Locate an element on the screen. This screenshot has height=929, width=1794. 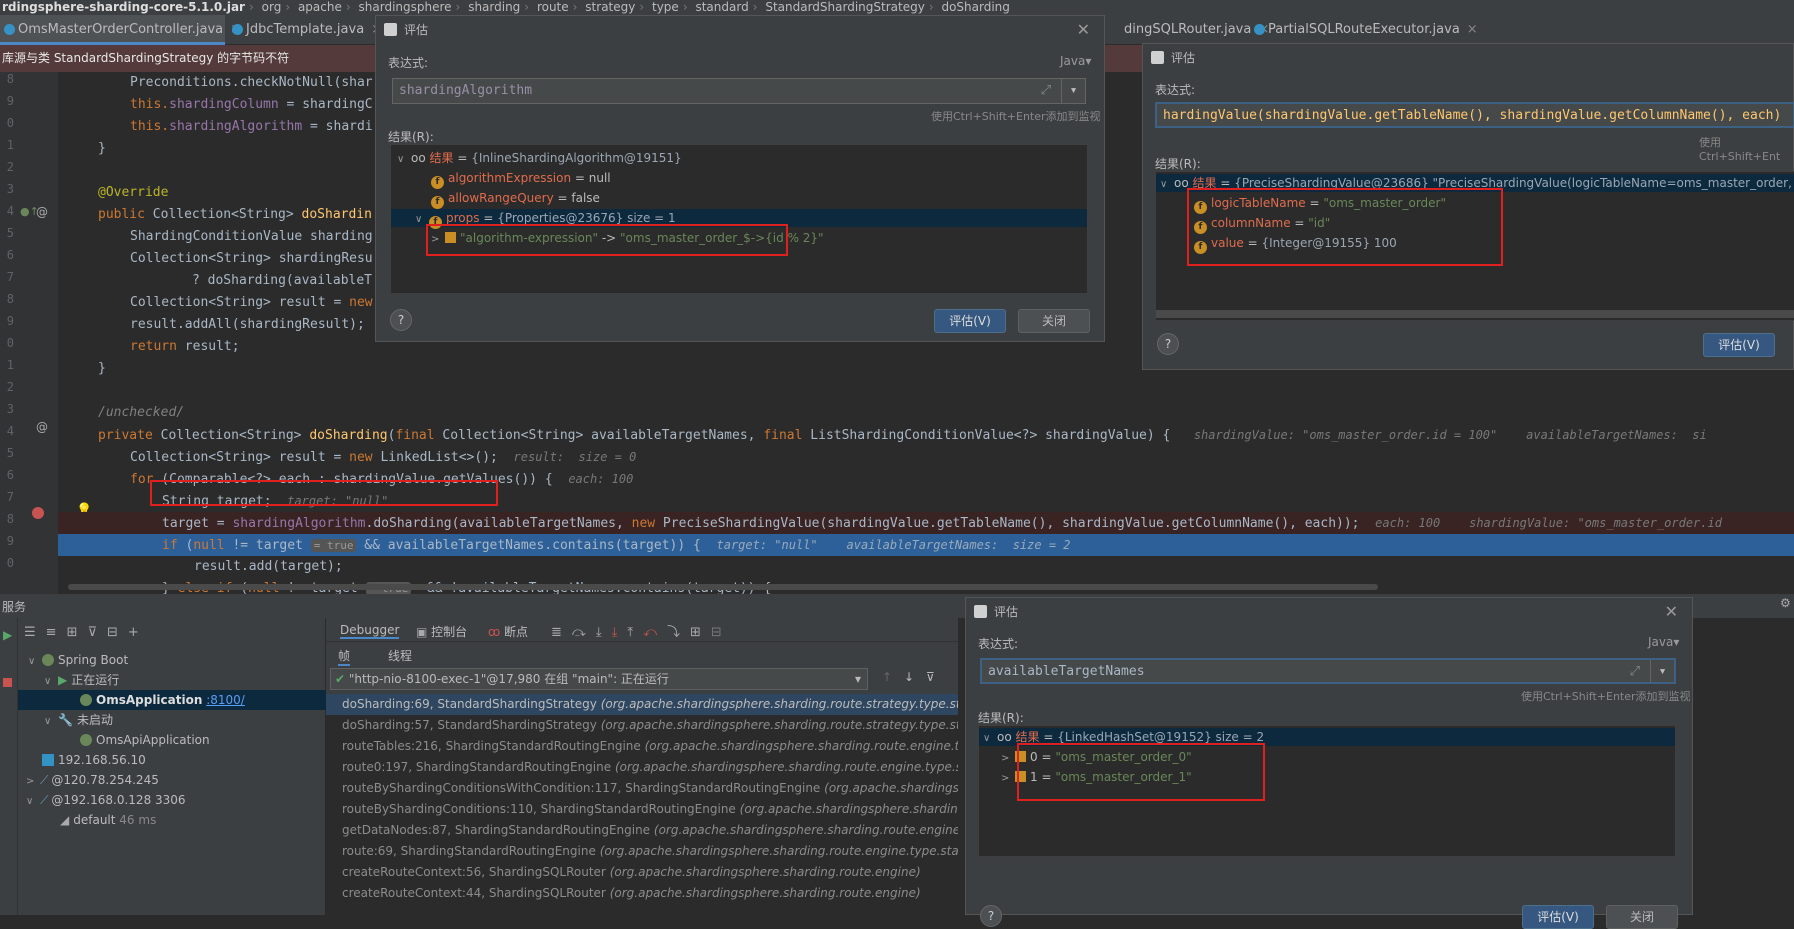
step-out-icon: ⤒ is located at coordinates (630, 632).